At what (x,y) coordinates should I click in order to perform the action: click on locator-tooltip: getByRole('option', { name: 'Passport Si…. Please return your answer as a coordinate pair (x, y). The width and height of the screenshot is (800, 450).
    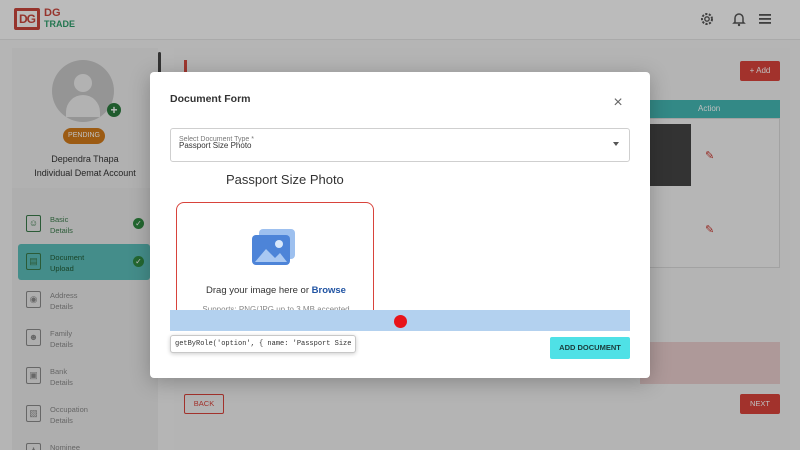
    Looking at the image, I should click on (263, 344).